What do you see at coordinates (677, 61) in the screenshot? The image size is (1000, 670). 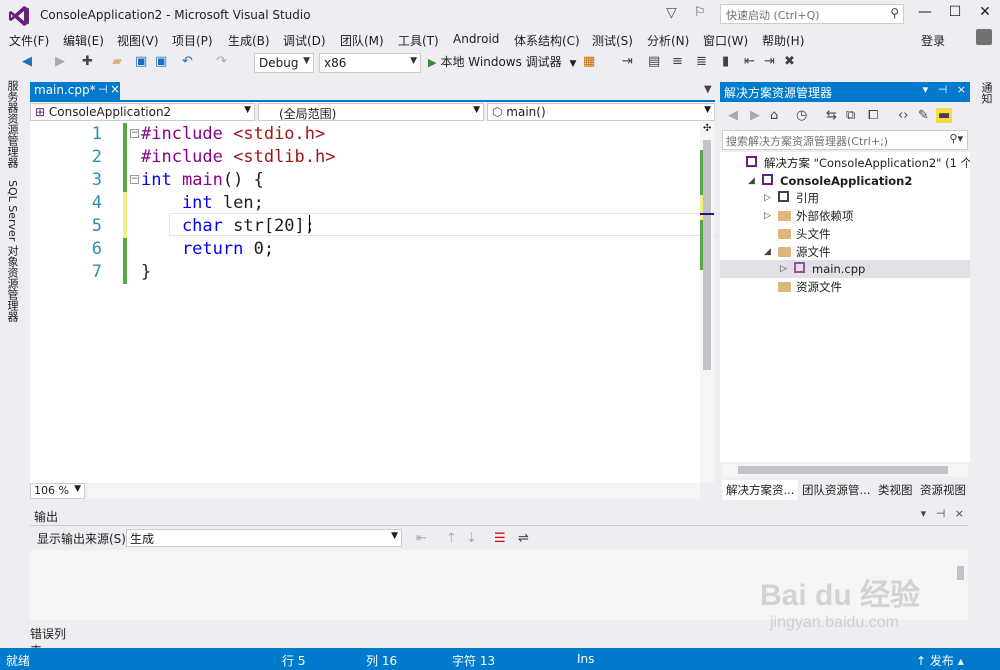 I see `comment-icon: ≡` at bounding box center [677, 61].